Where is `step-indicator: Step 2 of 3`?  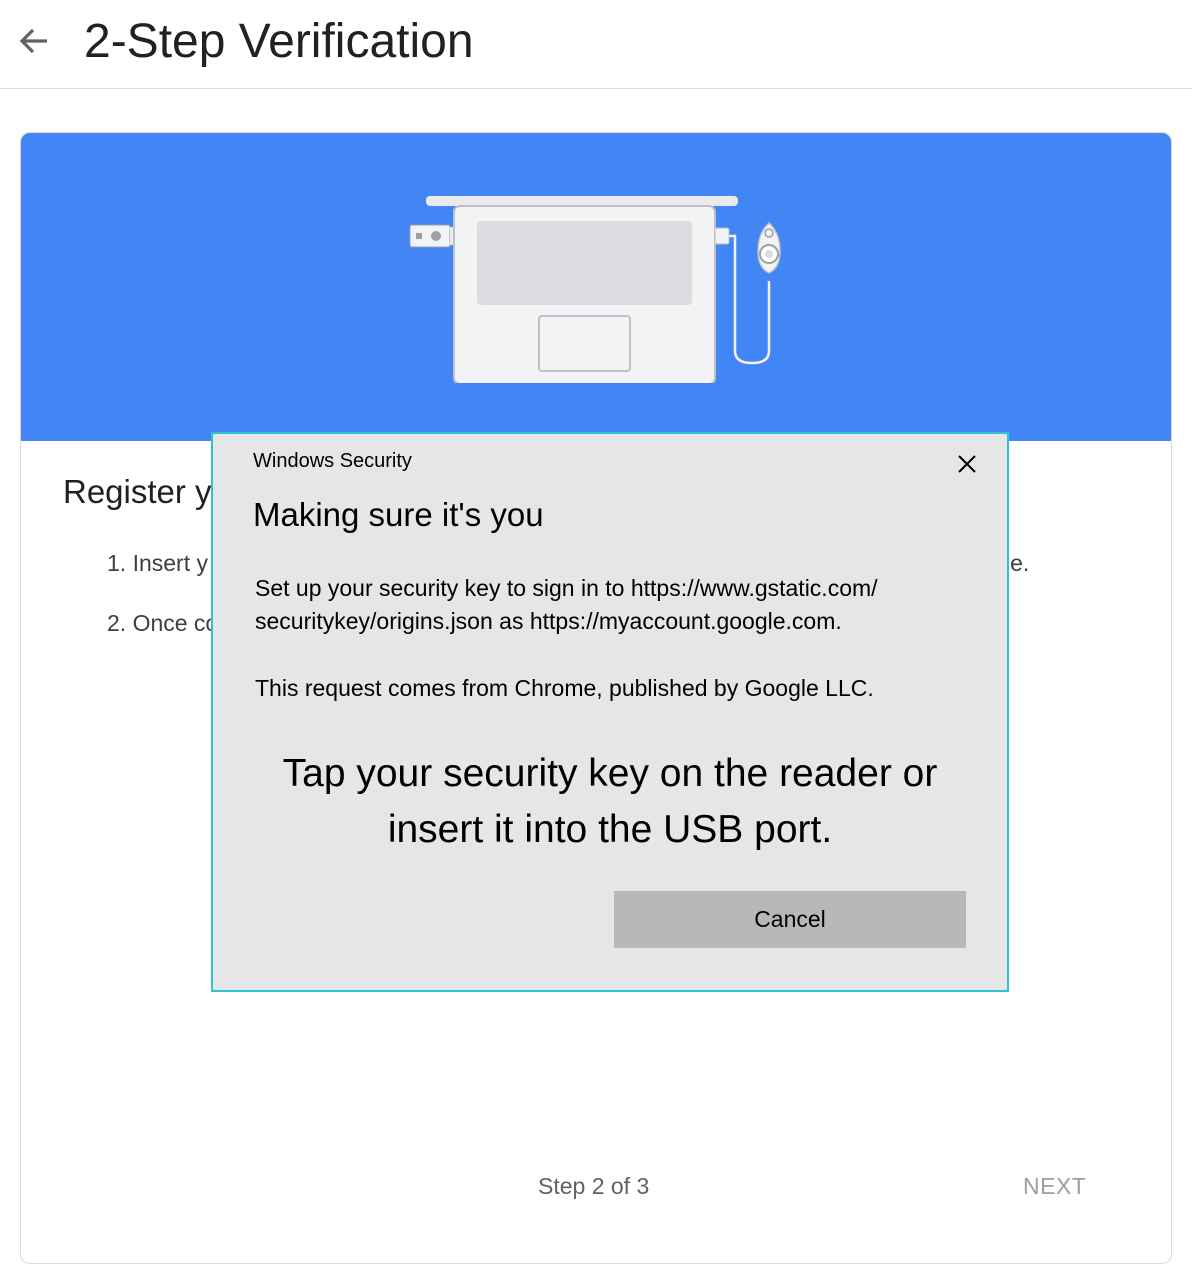 step-indicator: Step 2 of 3 is located at coordinates (594, 1186).